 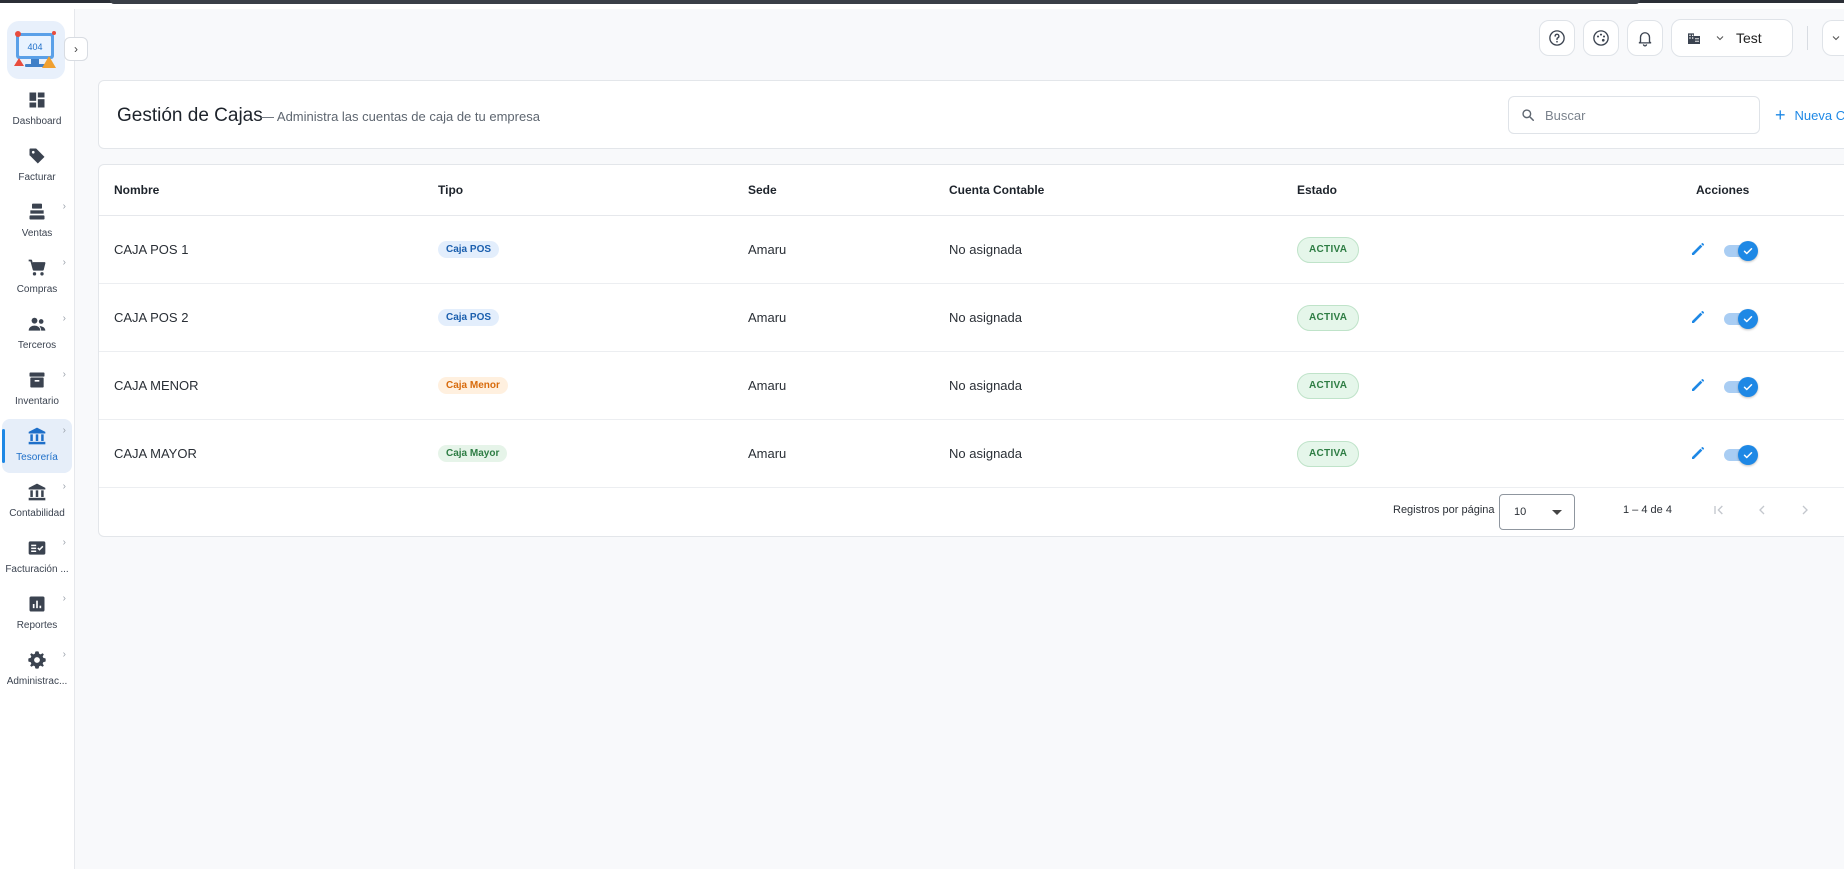 What do you see at coordinates (151, 317) in the screenshot?
I see `cell-nombre: CAJA POS 2` at bounding box center [151, 317].